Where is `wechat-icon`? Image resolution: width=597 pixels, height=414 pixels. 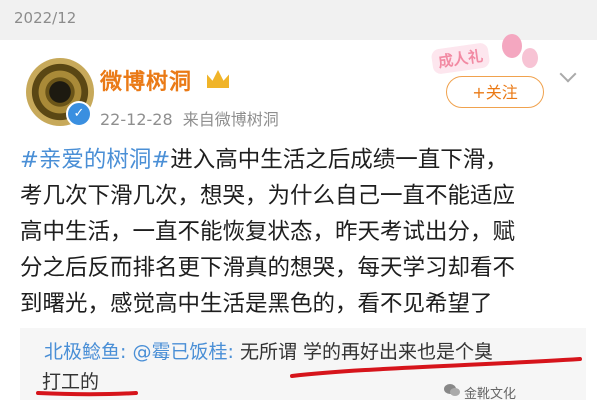
wechat-icon is located at coordinates (452, 390).